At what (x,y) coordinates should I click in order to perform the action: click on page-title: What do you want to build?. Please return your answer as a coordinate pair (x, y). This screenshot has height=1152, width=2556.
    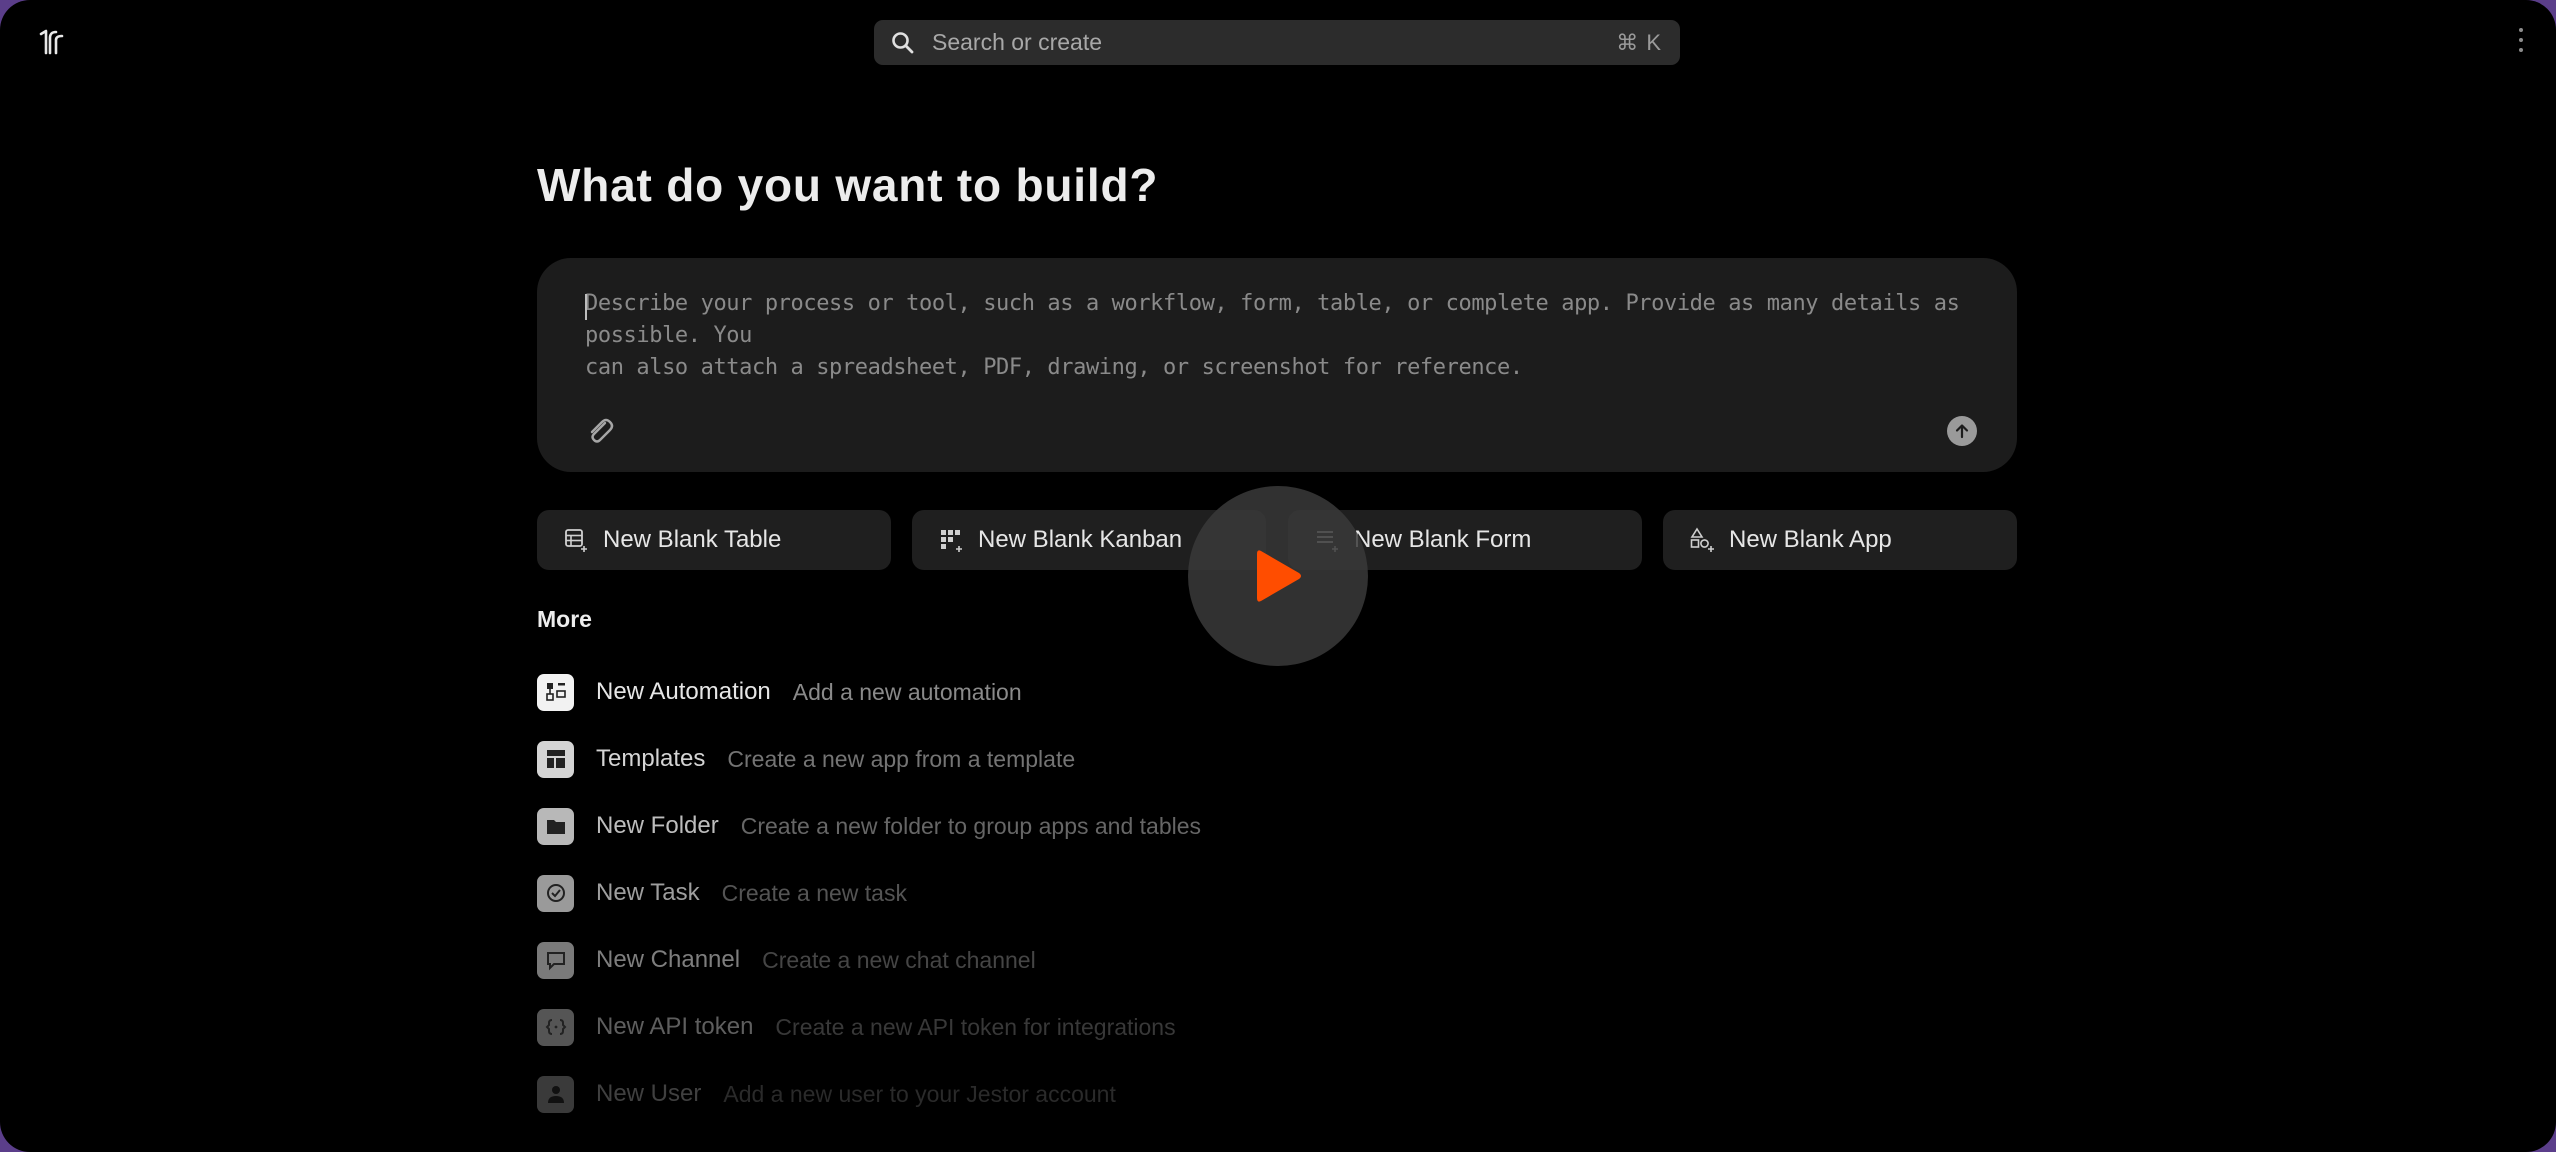
    Looking at the image, I should click on (848, 185).